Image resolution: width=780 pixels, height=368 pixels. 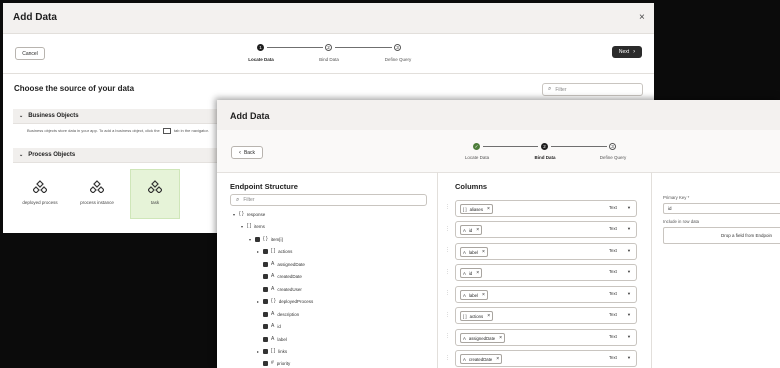 What do you see at coordinates (627, 52) in the screenshot?
I see `next-button: Next ›` at bounding box center [627, 52].